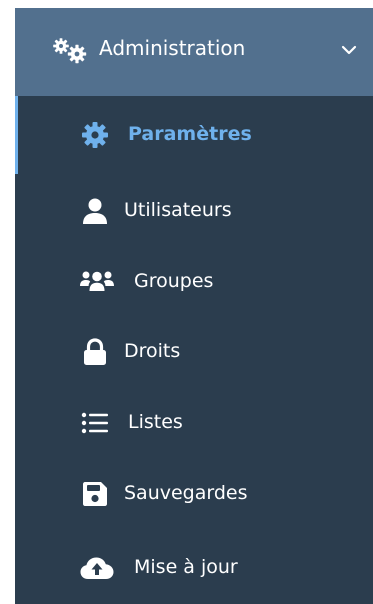  I want to click on cogs-icon, so click(70, 51).